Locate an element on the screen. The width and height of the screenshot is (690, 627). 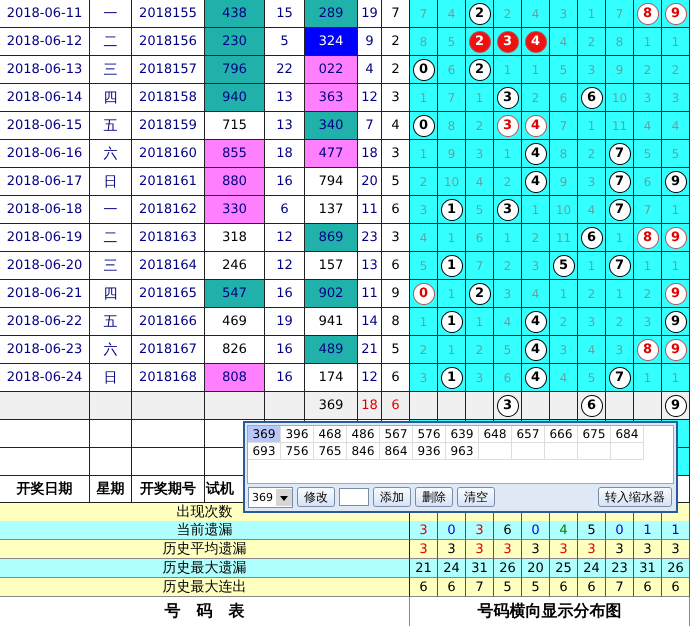
drawn-digit-ball: 6 is located at coordinates (591, 405).